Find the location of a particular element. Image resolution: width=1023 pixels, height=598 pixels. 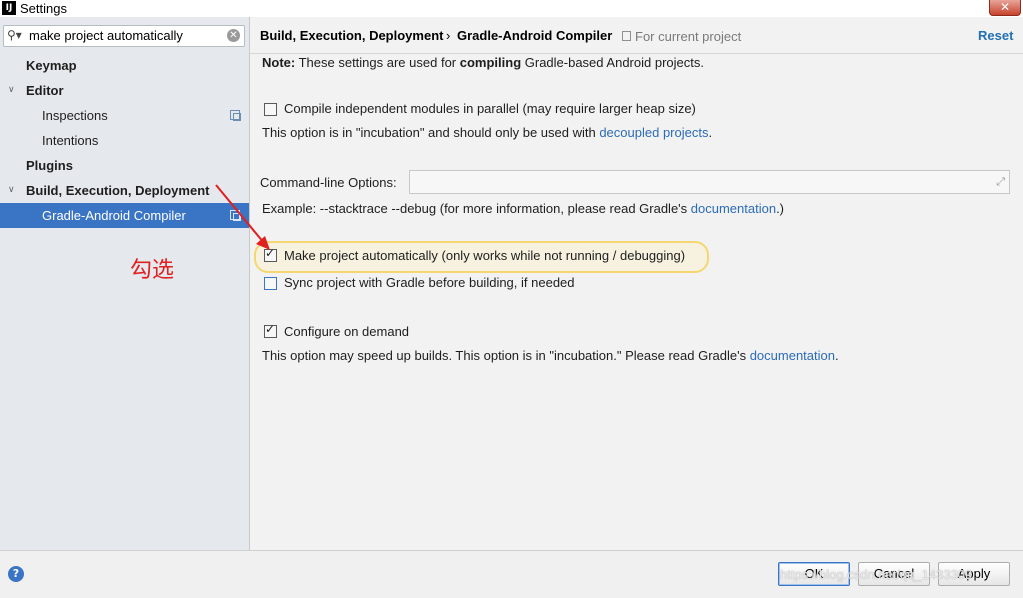

command-line-options-field: ⤢ is located at coordinates (709, 182).